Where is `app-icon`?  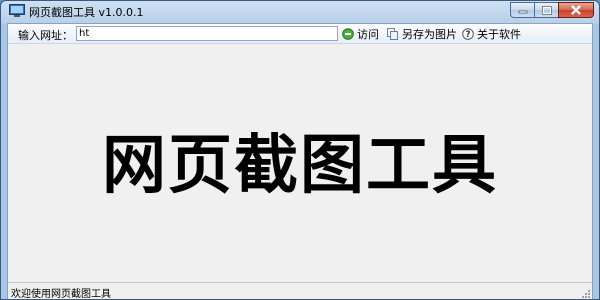
app-icon is located at coordinates (17, 10).